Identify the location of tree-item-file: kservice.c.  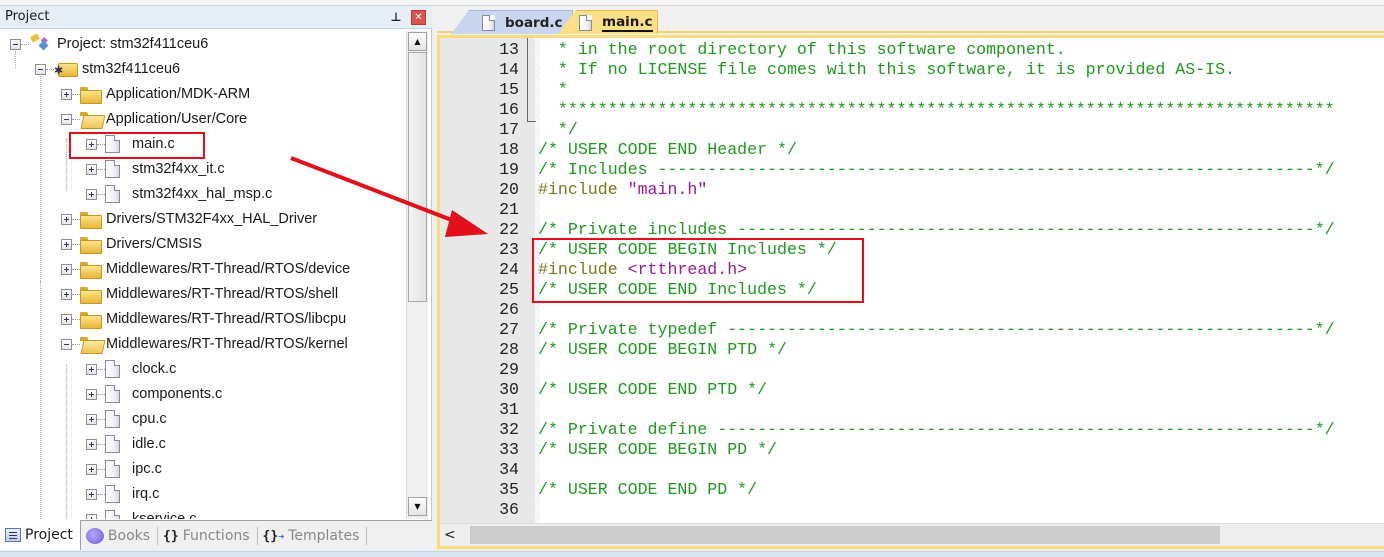
(141, 513).